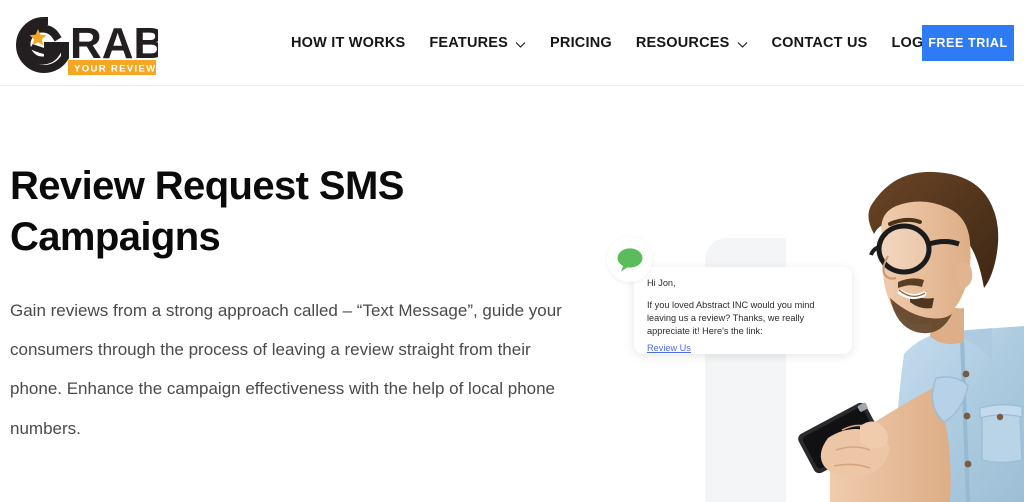  I want to click on nav-item-resources: RESOURCES, so click(692, 43).